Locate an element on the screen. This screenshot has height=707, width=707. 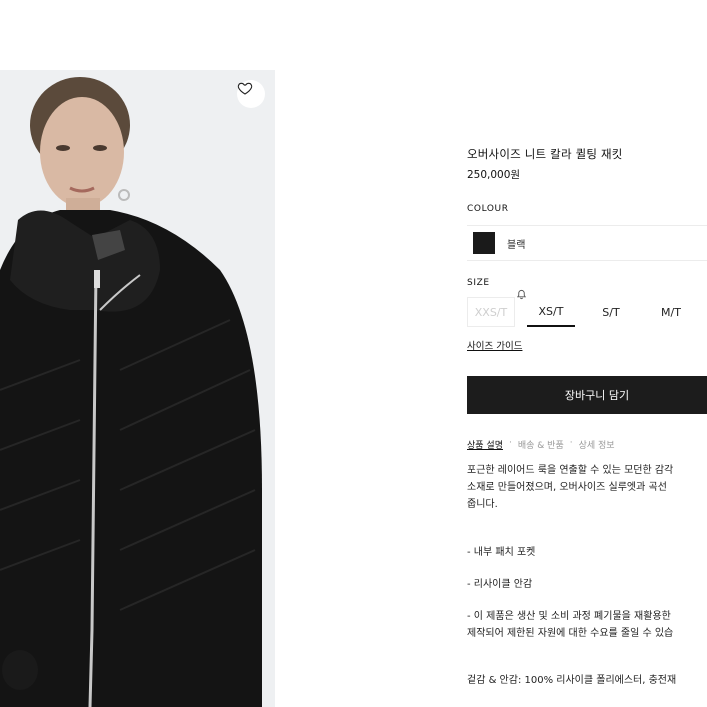
feature-line: - 이 제품은 생산 및 소비 과정 폐기물을 재활용한 is located at coordinates (569, 616).